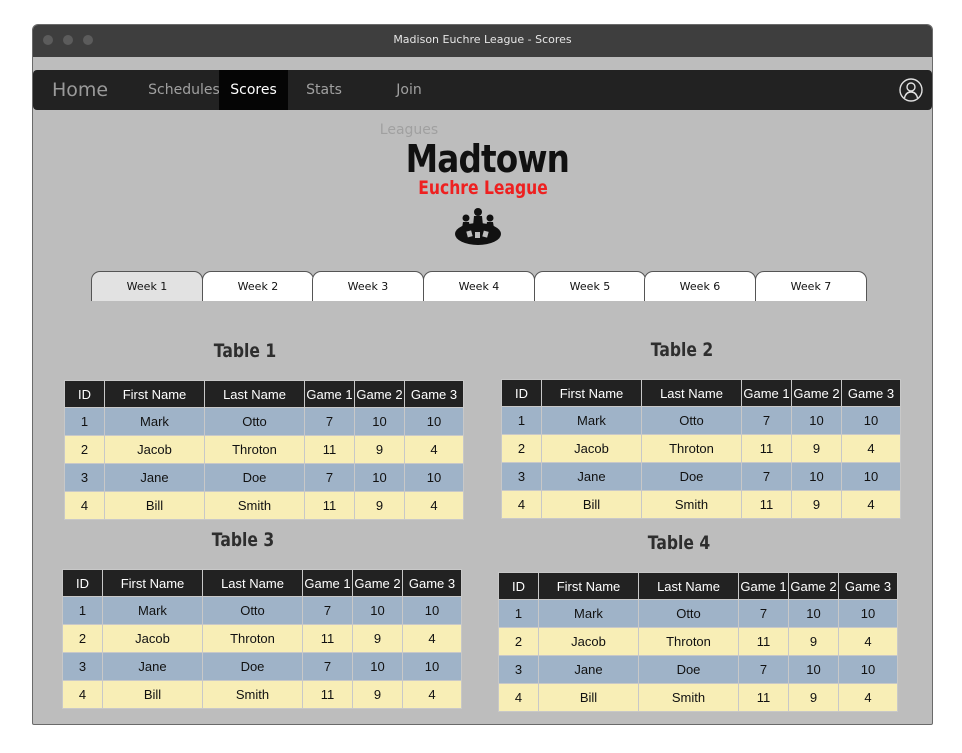 The image size is (962, 753). I want to click on tab-week-2: Week 2, so click(258, 286).